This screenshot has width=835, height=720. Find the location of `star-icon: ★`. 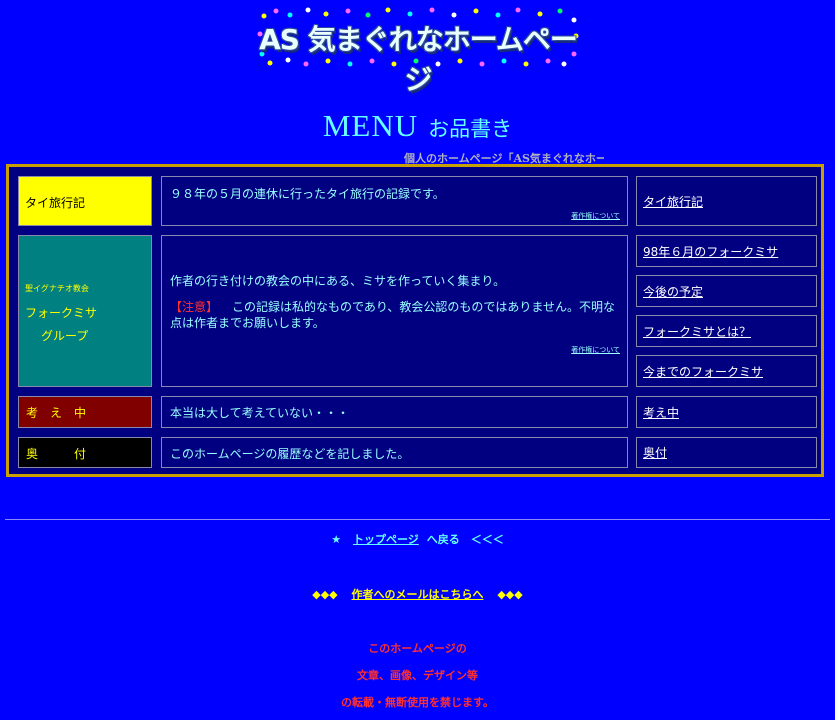

star-icon: ★ is located at coordinates (336, 539).